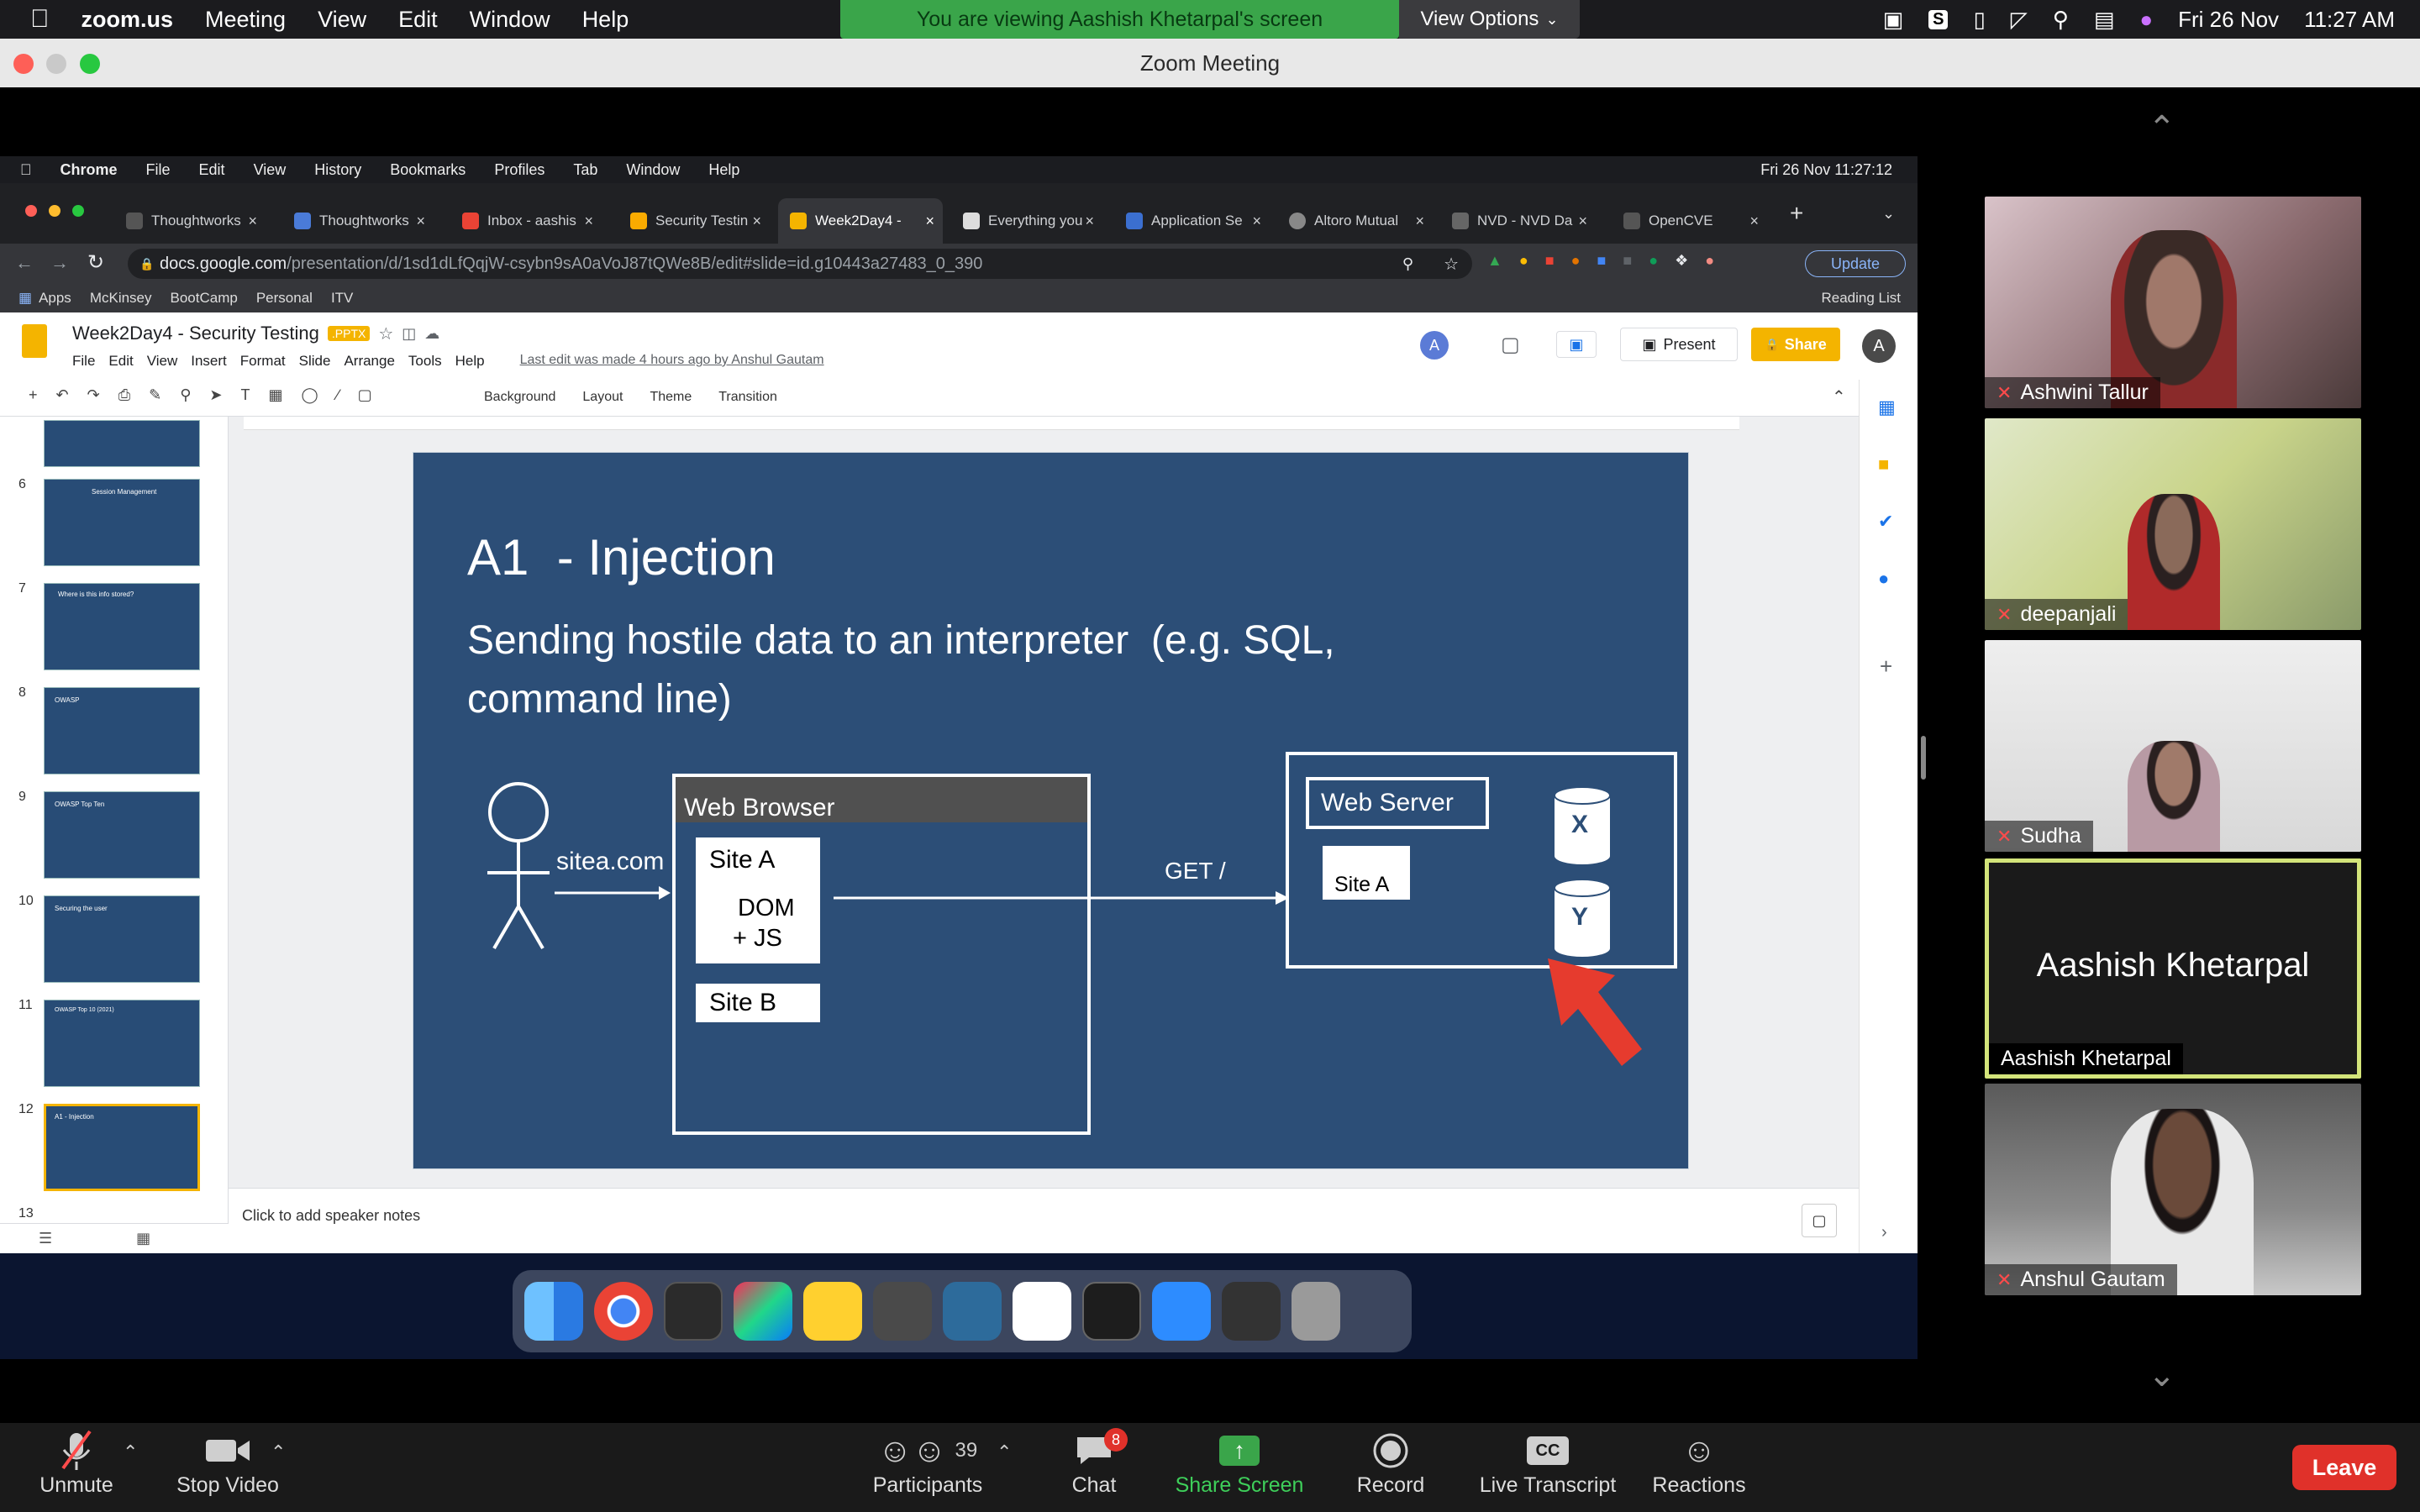 The height and width of the screenshot is (1512, 2420). I want to click on siri-icon: ●, so click(2146, 20).